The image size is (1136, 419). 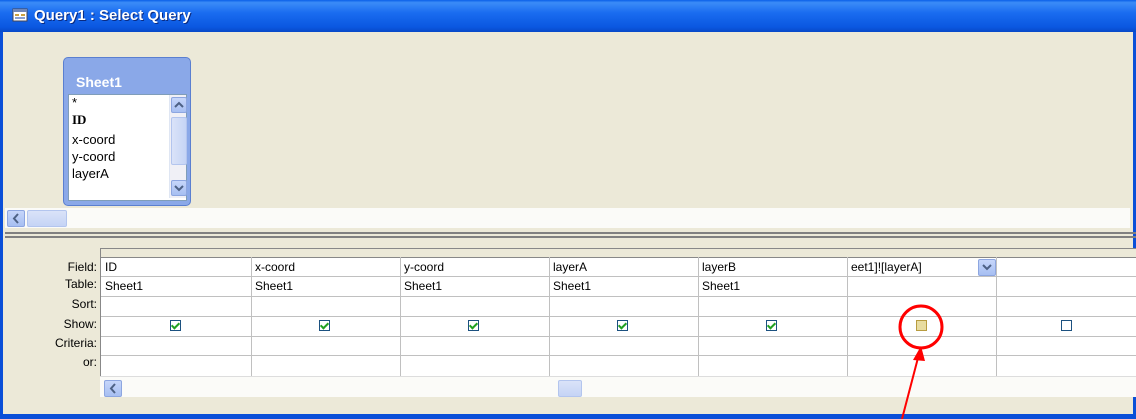 I want to click on field-list: * ID x-coord y-coord layerA, so click(x=127, y=147).